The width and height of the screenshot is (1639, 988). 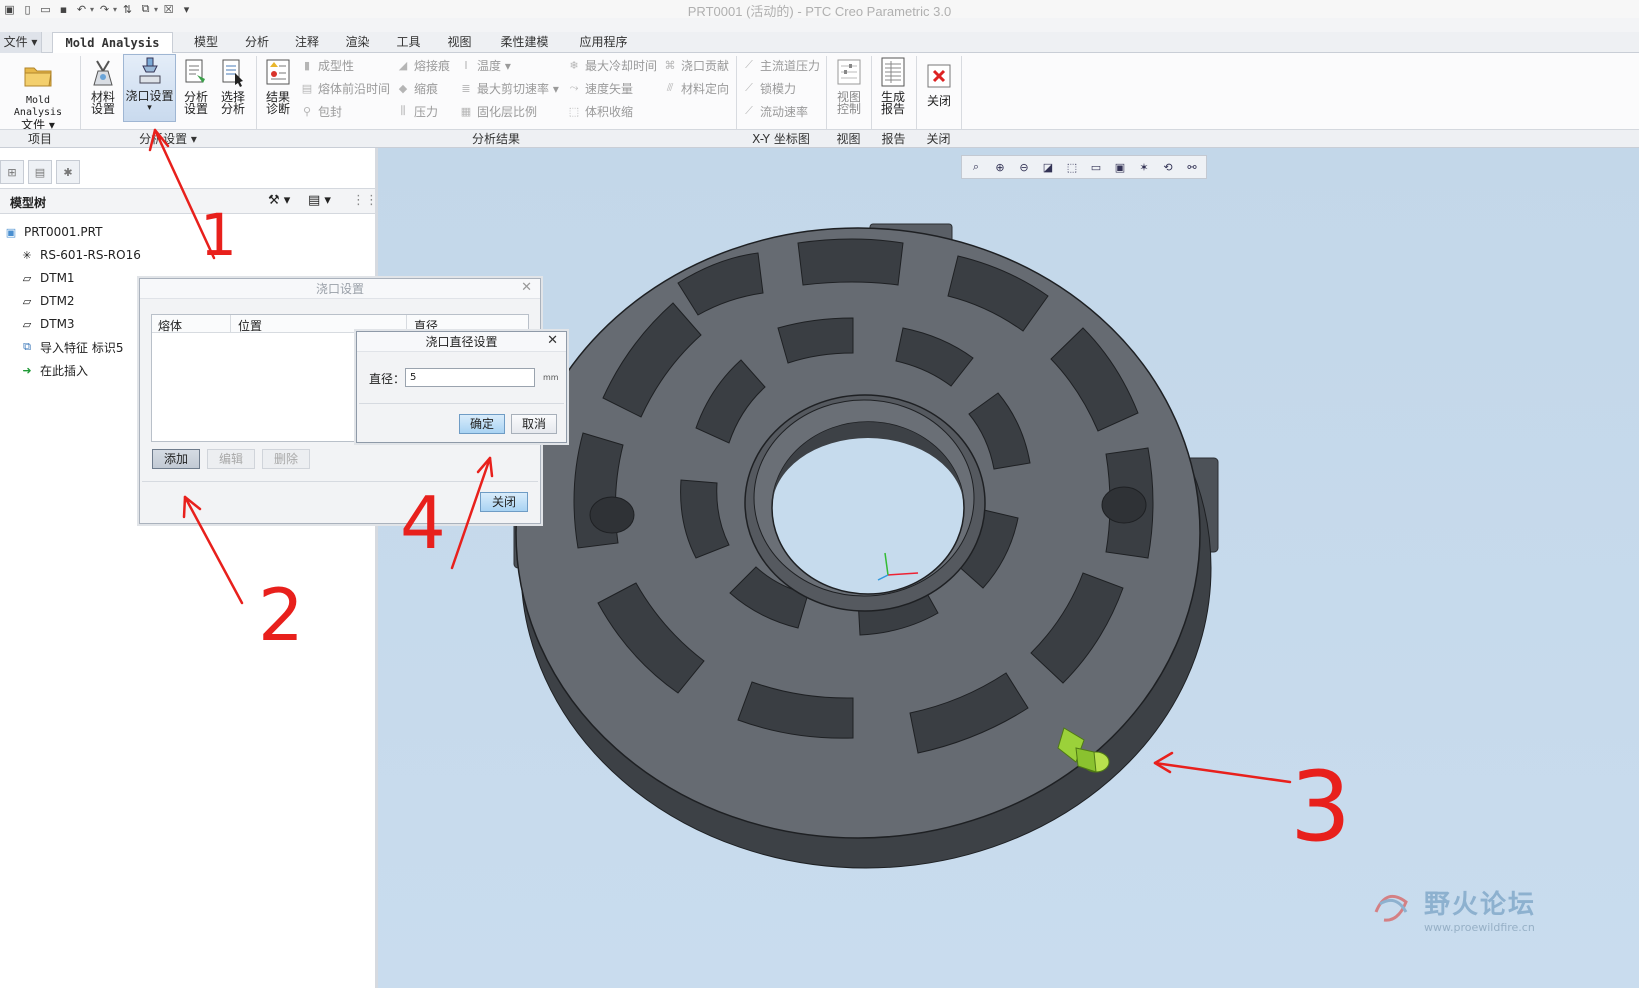 What do you see at coordinates (47, 324) in the screenshot?
I see `tree-item-dtm3: ▱ DTM3` at bounding box center [47, 324].